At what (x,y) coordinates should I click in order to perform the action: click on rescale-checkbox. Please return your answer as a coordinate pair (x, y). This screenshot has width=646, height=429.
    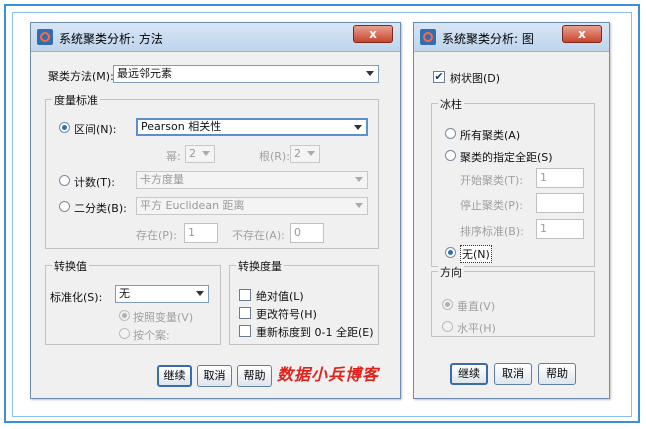
    Looking at the image, I should click on (245, 331).